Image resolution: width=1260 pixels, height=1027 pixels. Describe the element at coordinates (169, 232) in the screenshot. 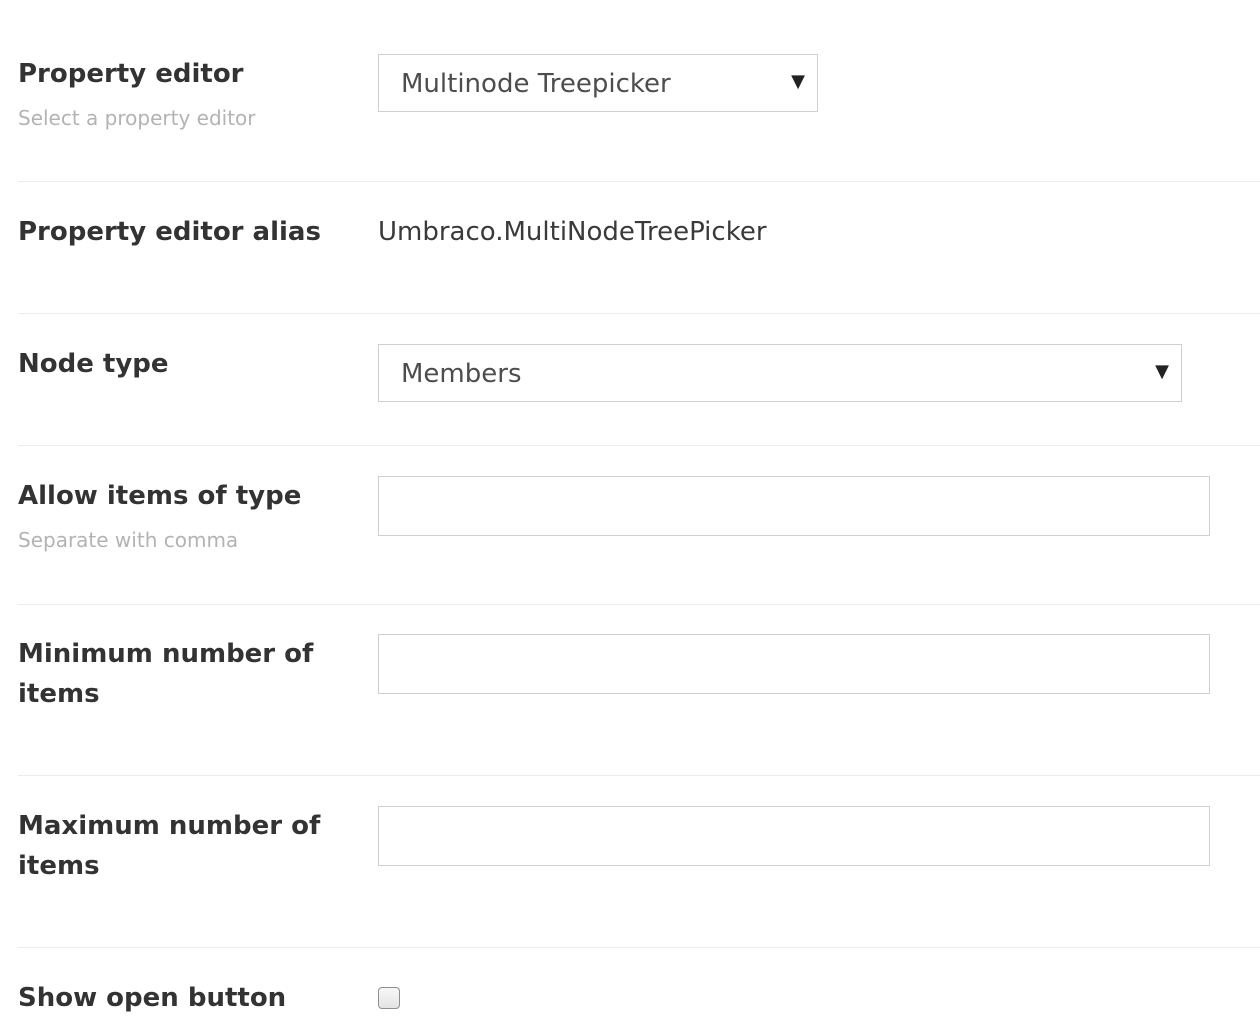

I see `property-editor-alias-label: Property editor alias` at that location.